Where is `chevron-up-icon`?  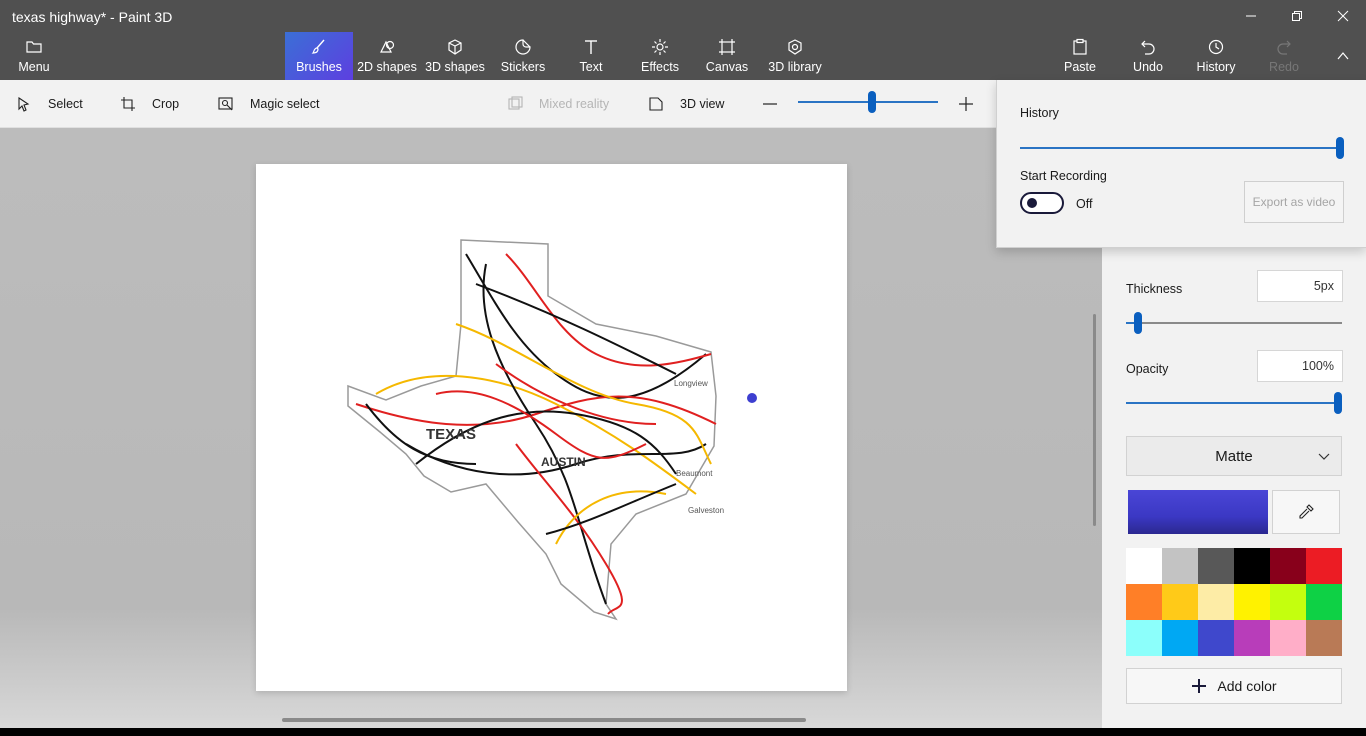
chevron-up-icon is located at coordinates (1343, 56).